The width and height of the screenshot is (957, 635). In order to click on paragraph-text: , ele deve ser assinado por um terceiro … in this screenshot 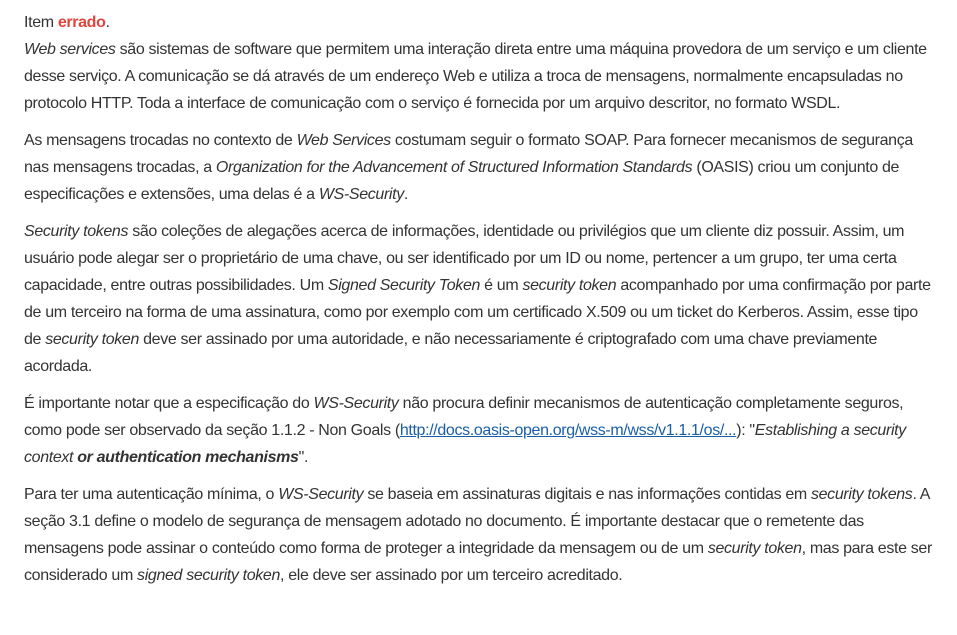, I will do `click(451, 575)`.